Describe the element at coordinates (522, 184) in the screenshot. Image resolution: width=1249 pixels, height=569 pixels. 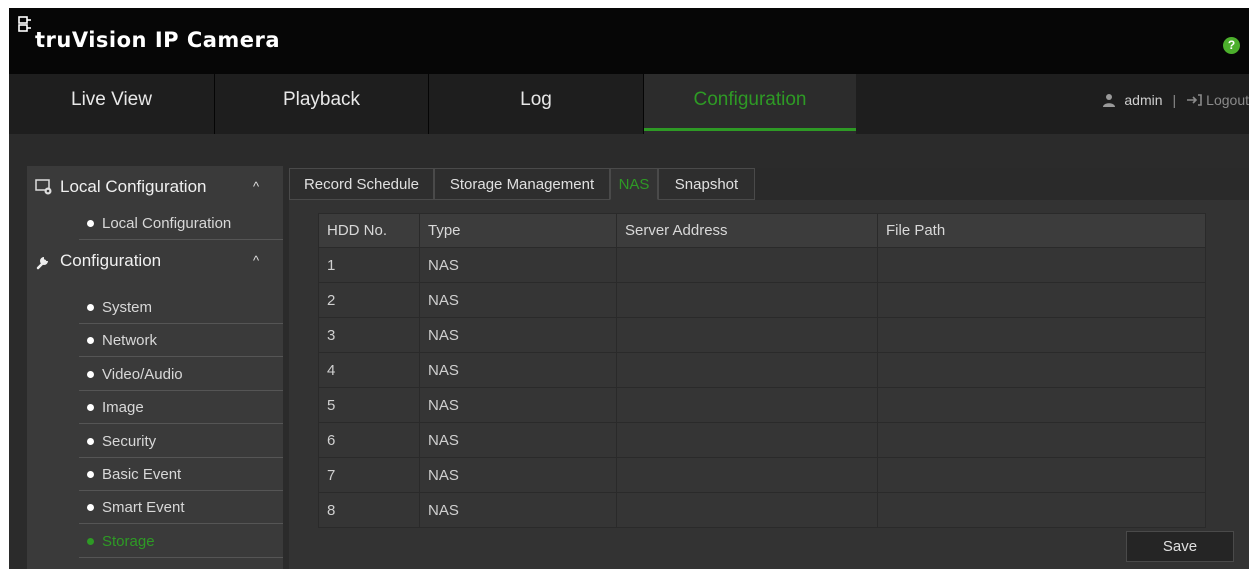
I see `subtab-storage-management: Storage Management` at that location.